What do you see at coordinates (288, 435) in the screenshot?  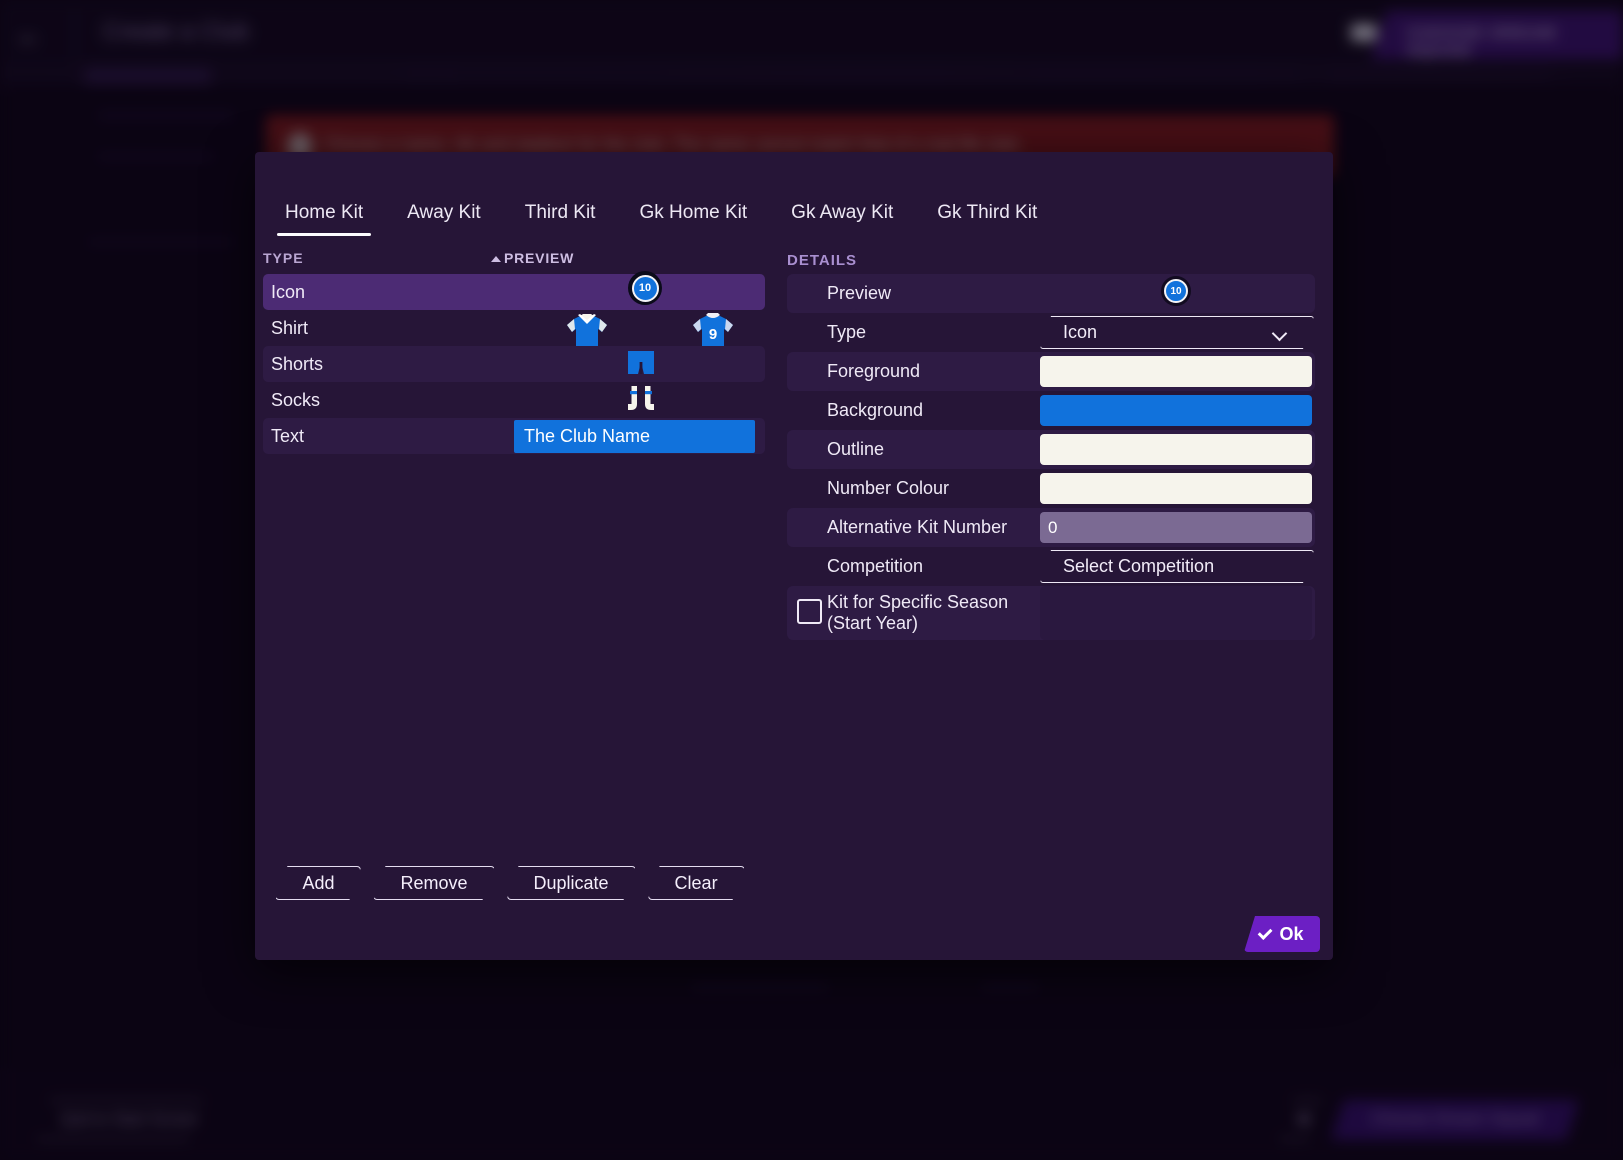 I see `kit-row-text-label: Text` at bounding box center [288, 435].